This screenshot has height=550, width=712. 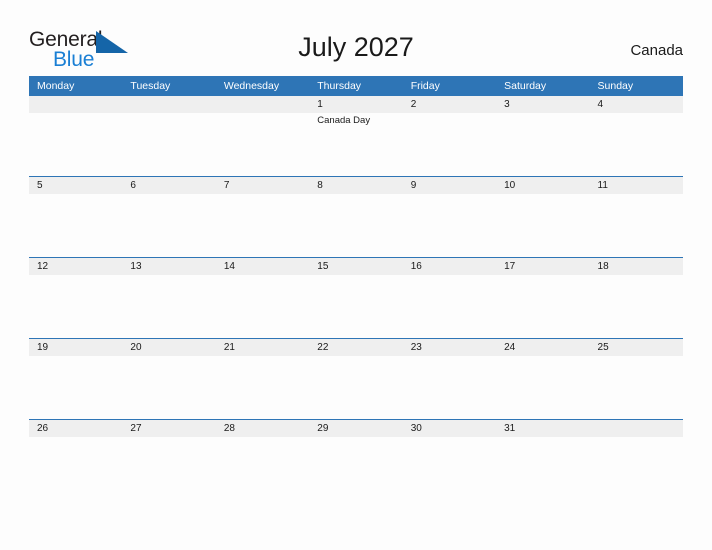 What do you see at coordinates (449, 298) in the screenshot?
I see `calendar-day-cell: 16` at bounding box center [449, 298].